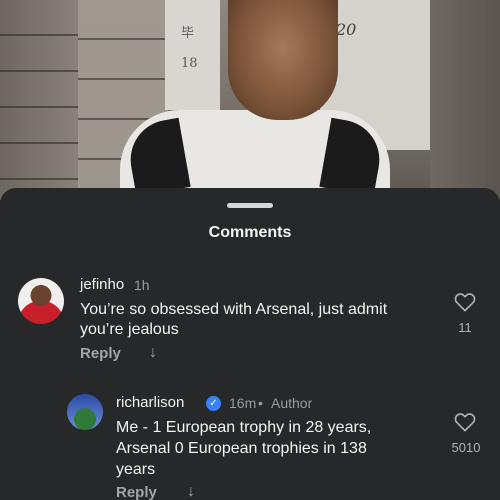 Image resolution: width=500 pixels, height=500 pixels. I want to click on like-count: 11, so click(465, 327).